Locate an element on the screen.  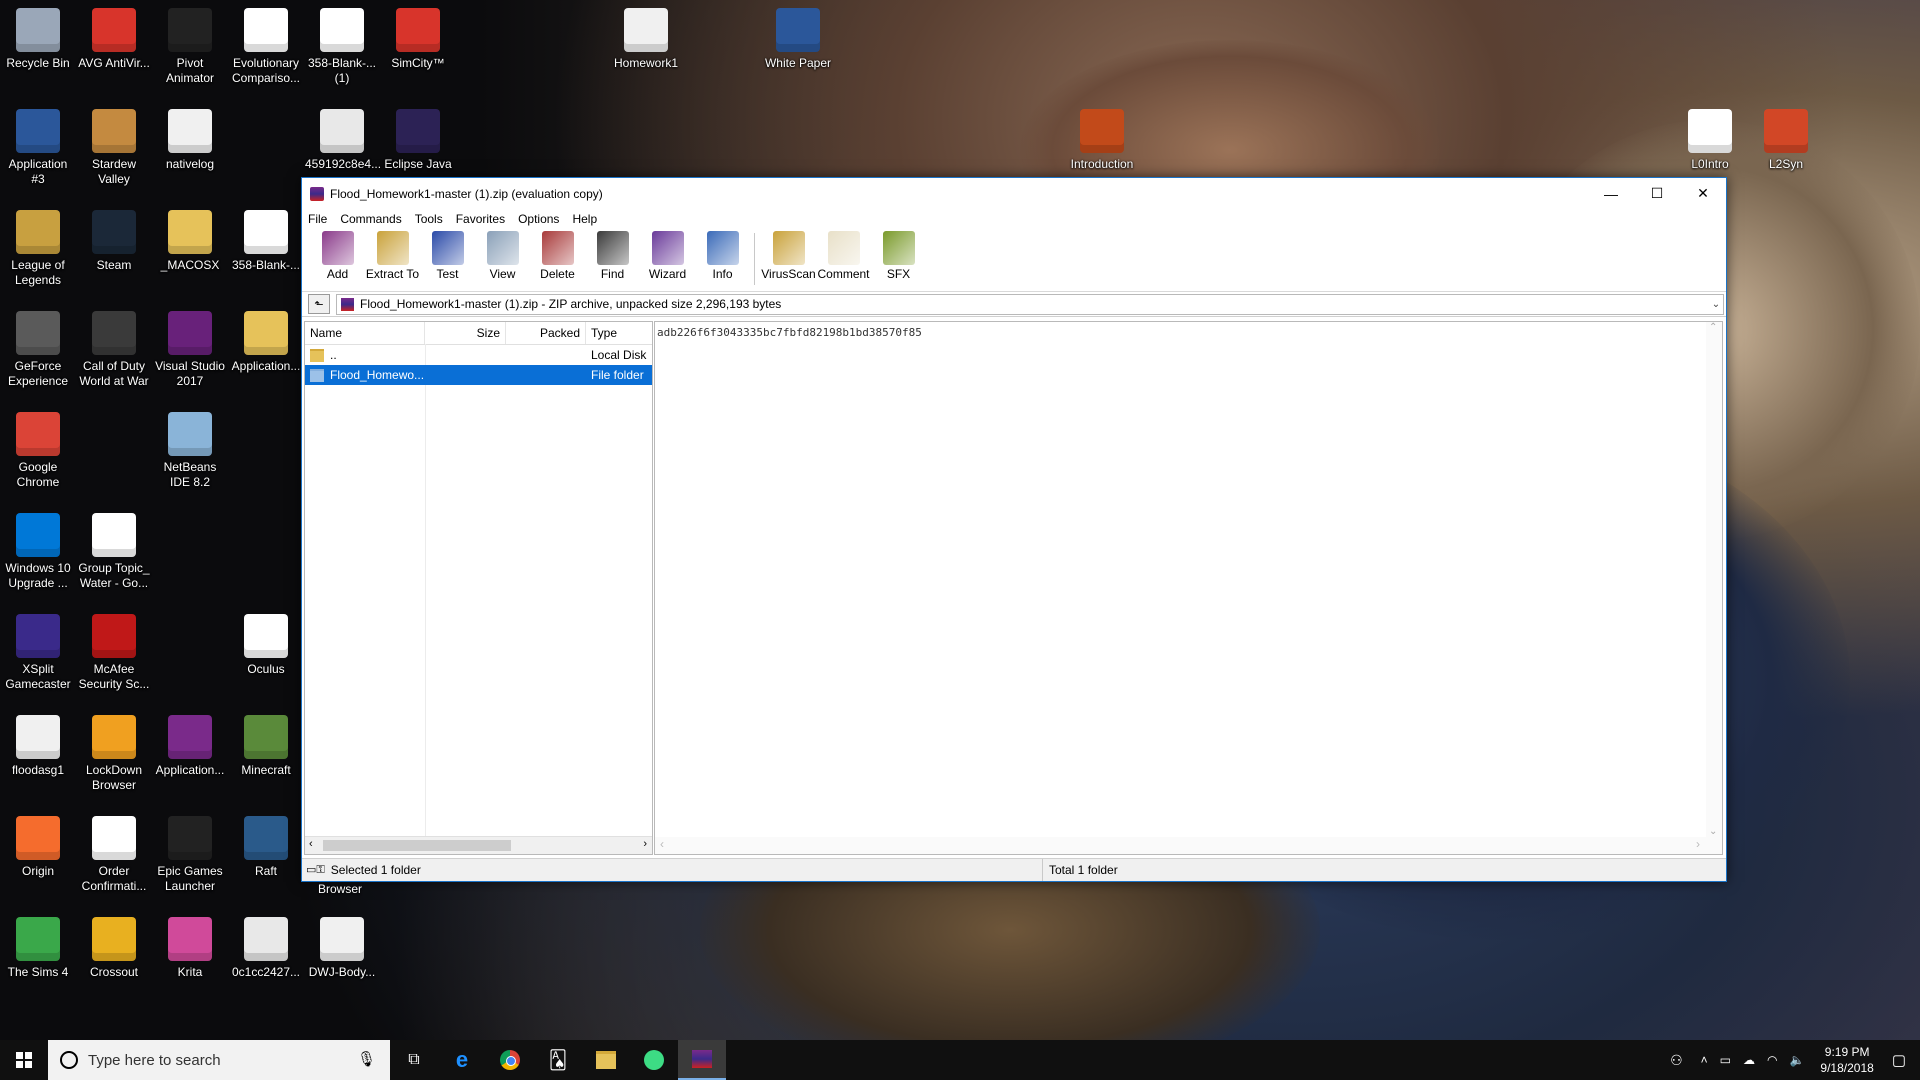
comment-horizontal-scrollbar: ‹ › is located at coordinates (1188, 845).